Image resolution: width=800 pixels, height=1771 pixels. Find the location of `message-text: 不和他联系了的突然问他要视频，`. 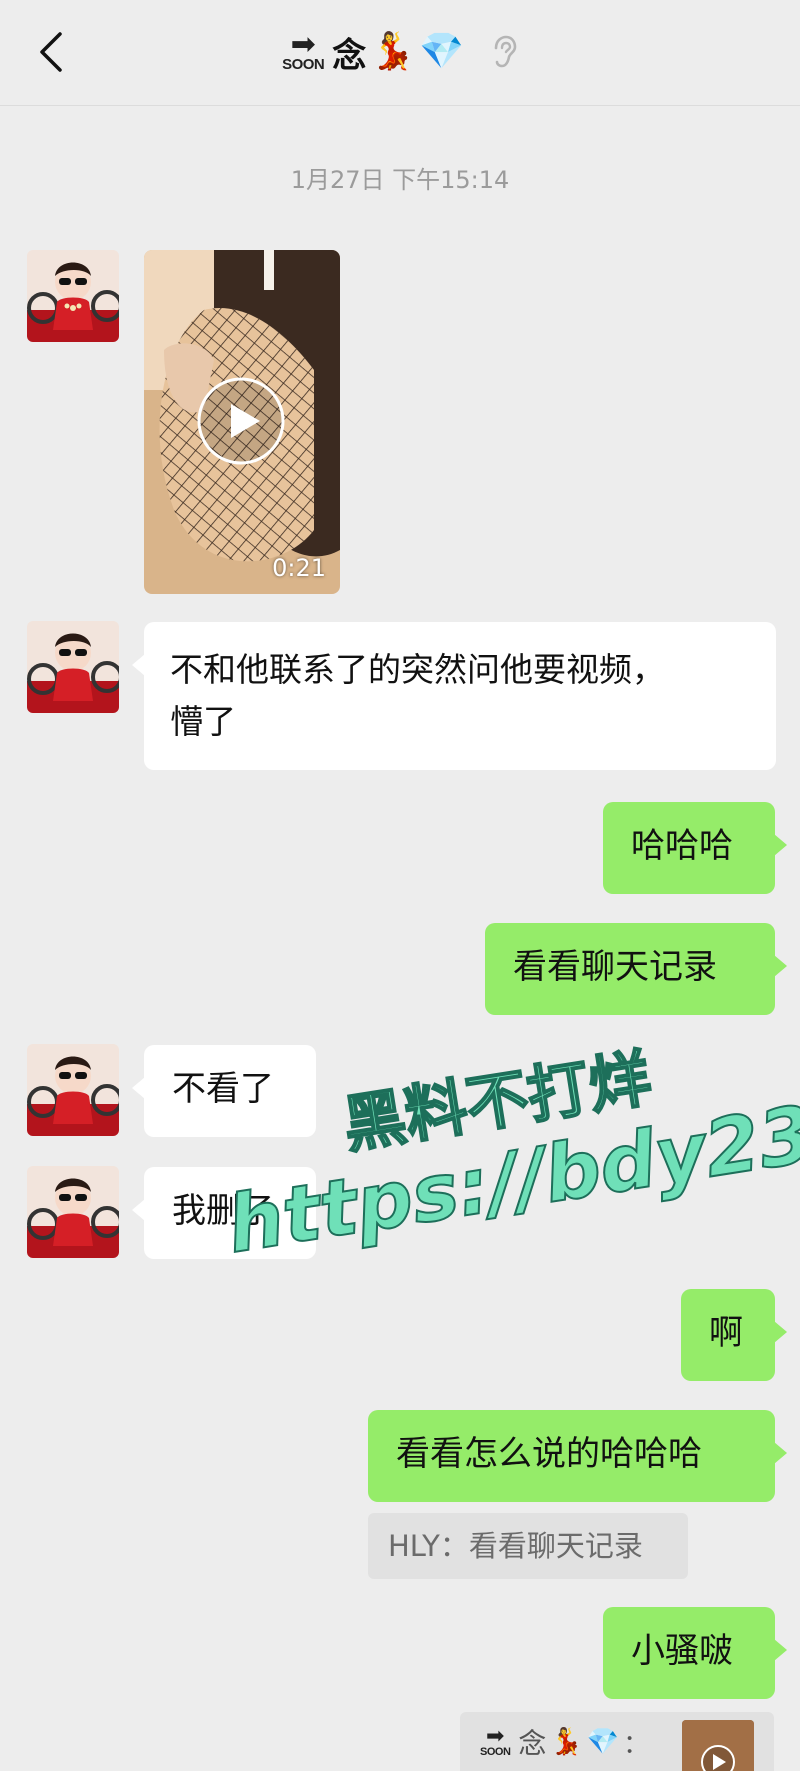

message-text: 不和他联系了的突然问他要视频， is located at coordinates (417, 669).